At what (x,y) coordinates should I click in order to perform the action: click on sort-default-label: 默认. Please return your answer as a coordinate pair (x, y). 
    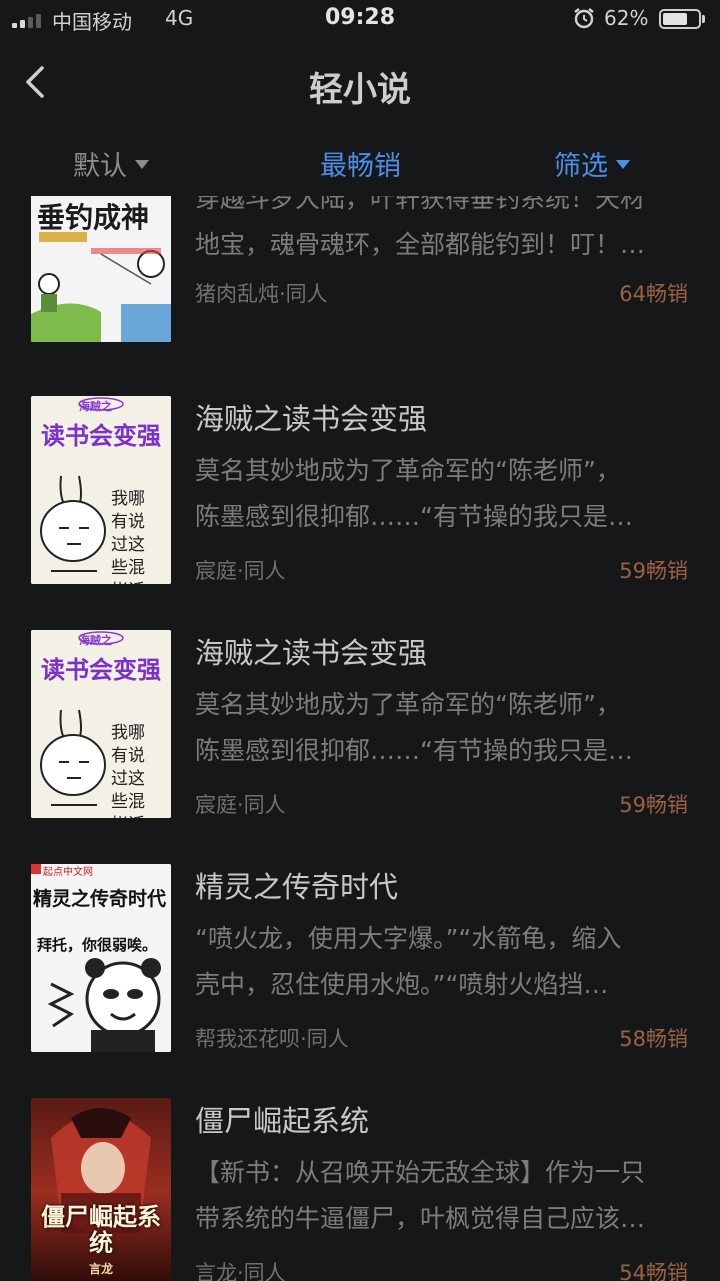
    Looking at the image, I should click on (100, 166).